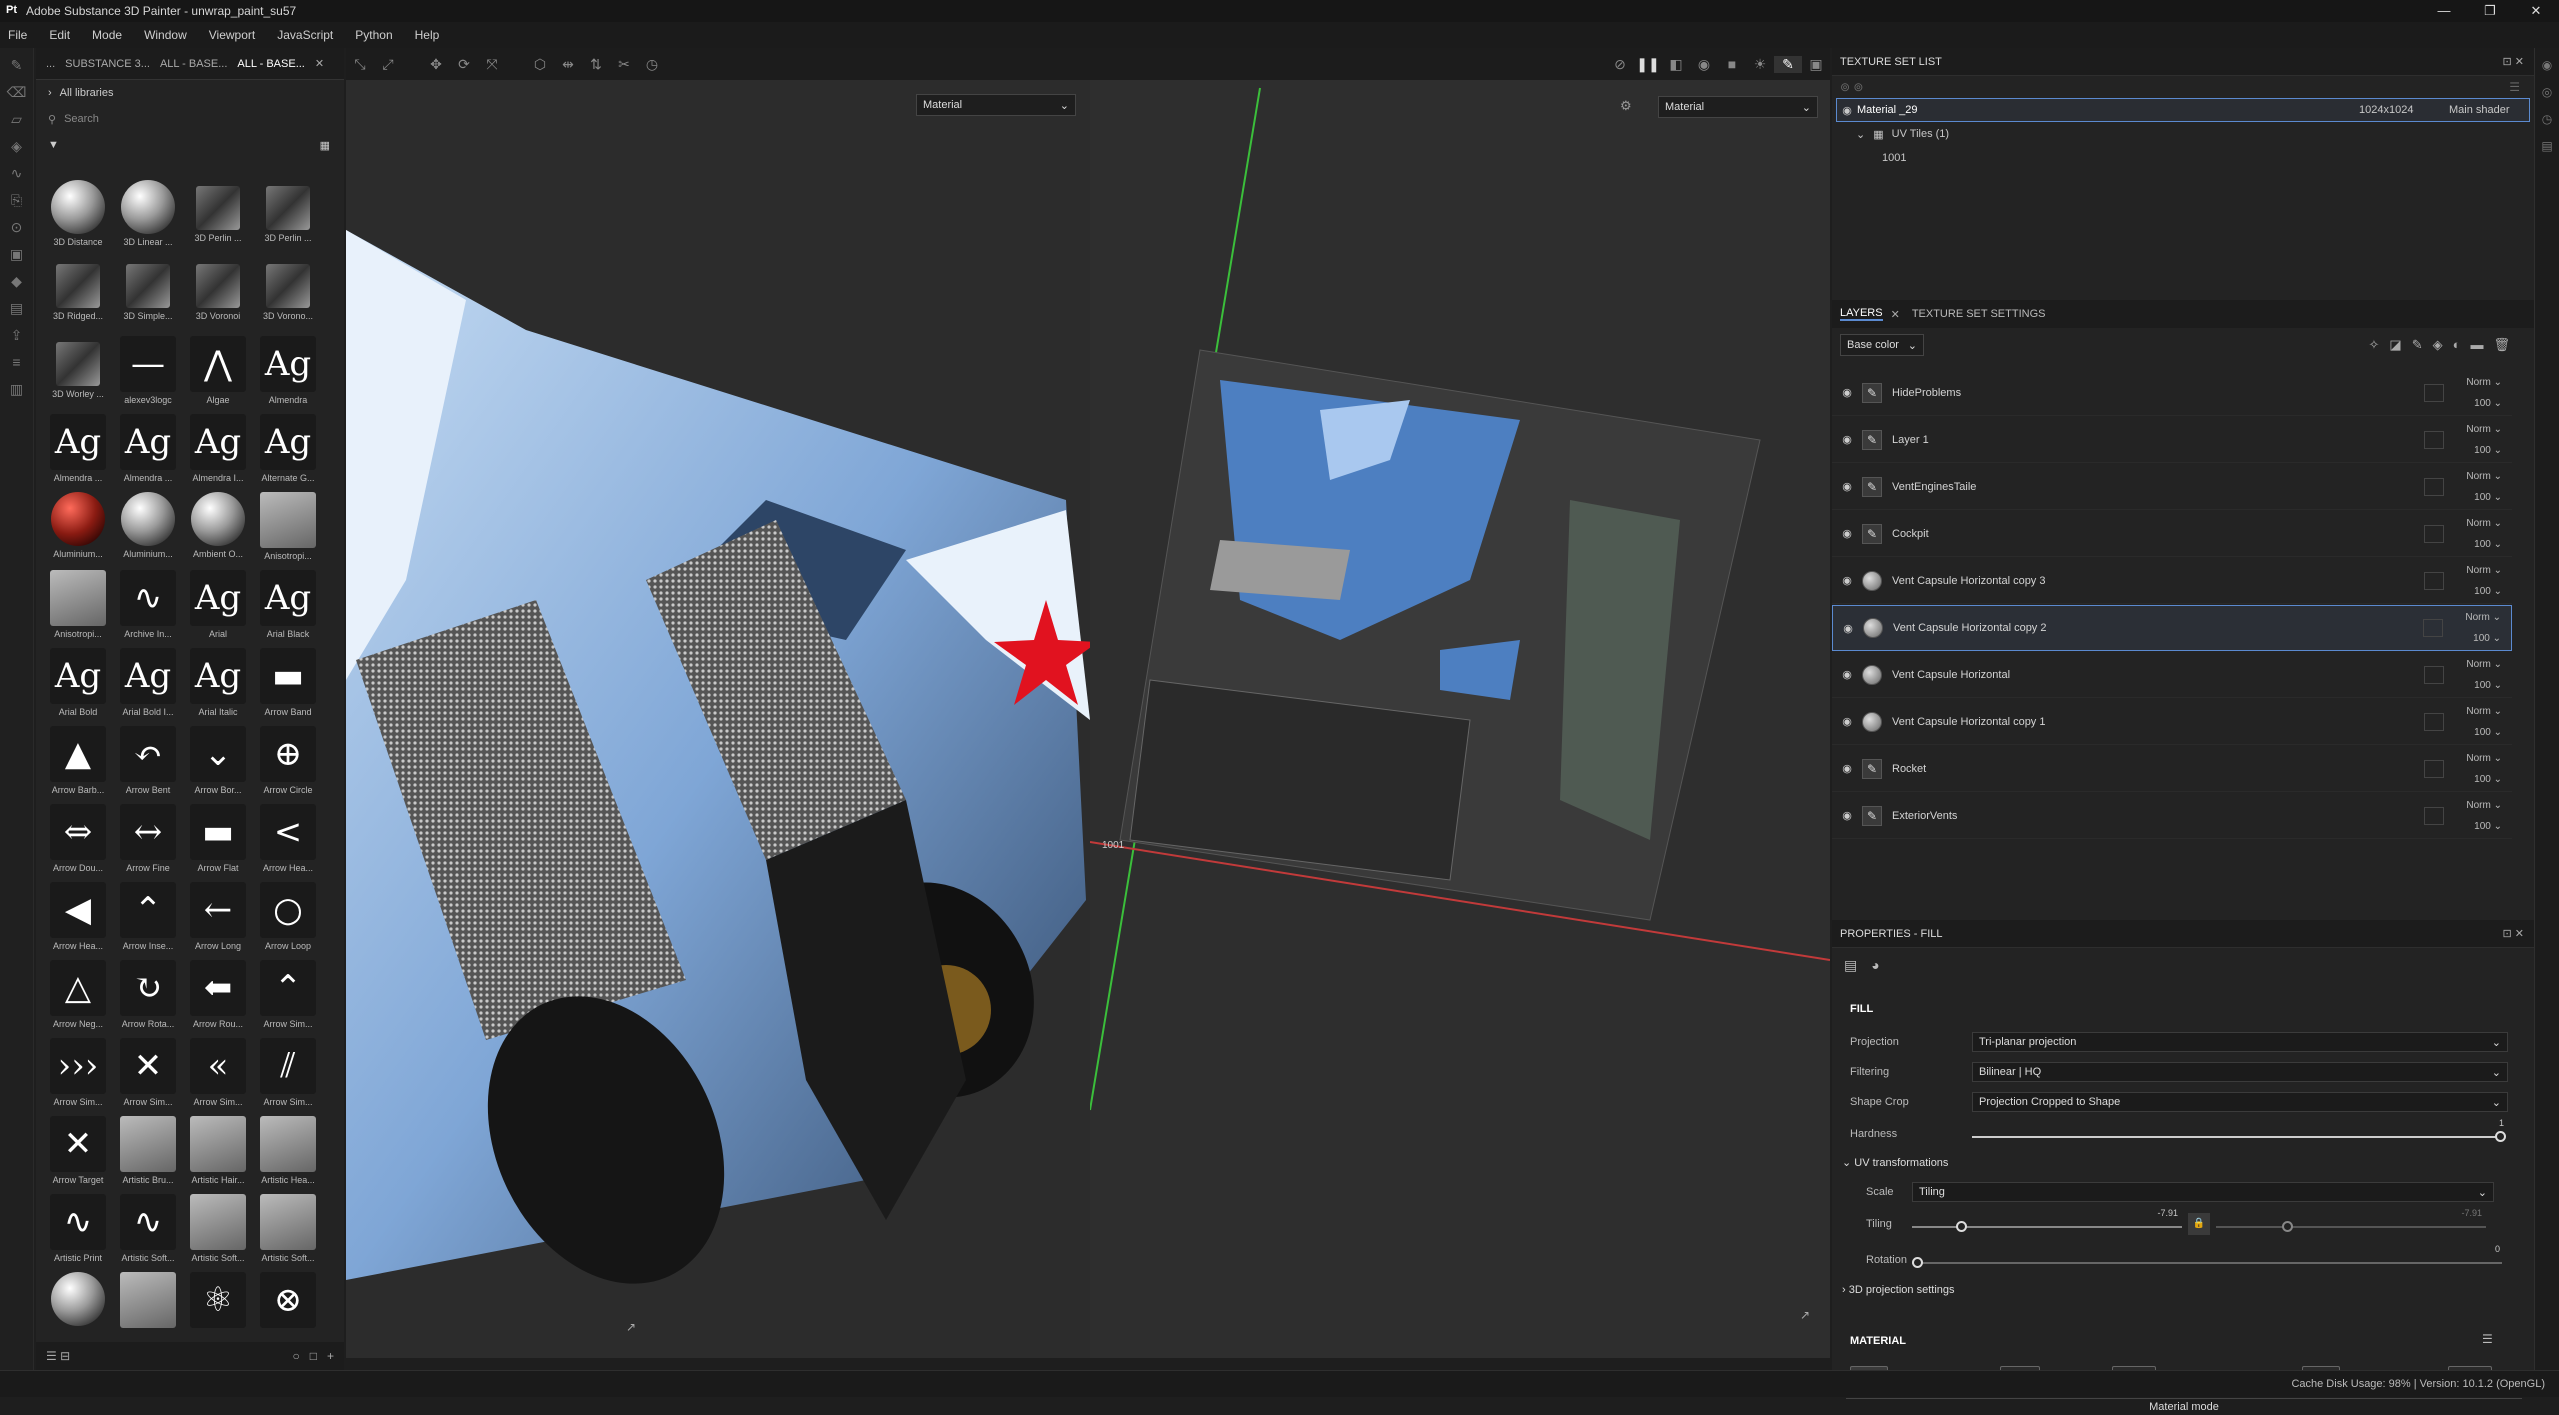 The image size is (2559, 1415). Describe the element at coordinates (1738, 107) in the screenshot. I see `viewport-2d-mode-select: Material ⌄` at that location.